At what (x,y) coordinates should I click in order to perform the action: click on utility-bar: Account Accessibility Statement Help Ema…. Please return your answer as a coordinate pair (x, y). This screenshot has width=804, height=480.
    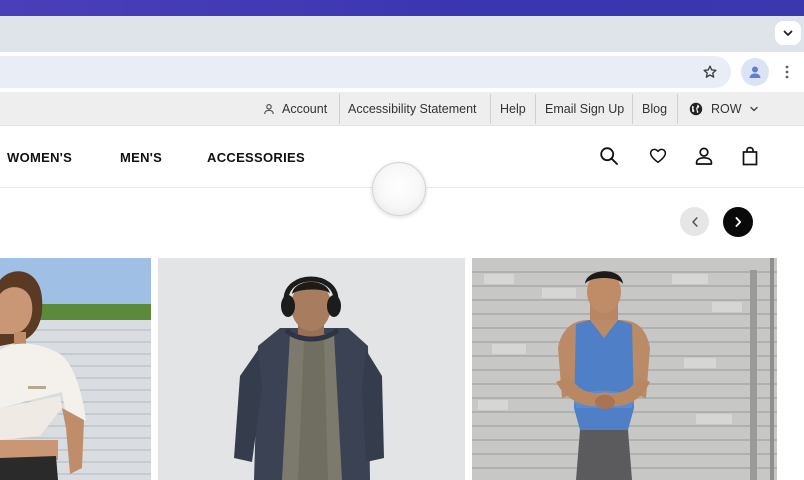
    Looking at the image, I should click on (402, 109).